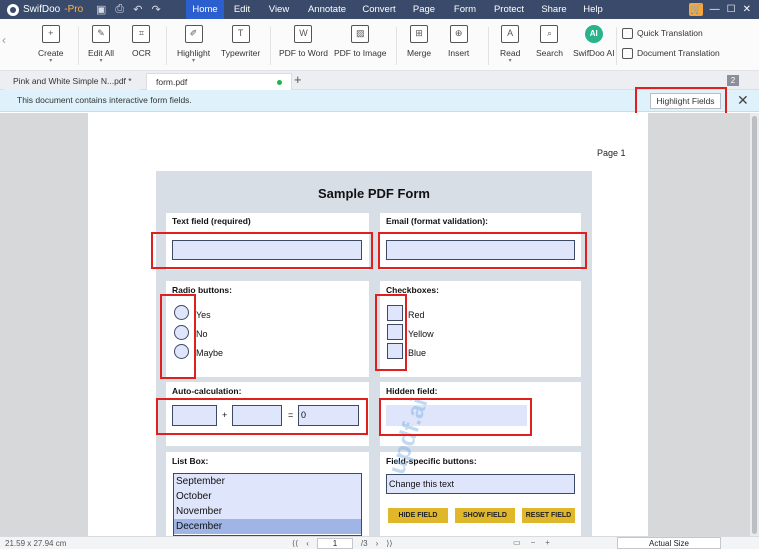 Image resolution: width=759 pixels, height=549 pixels. What do you see at coordinates (669, 543) in the screenshot?
I see `zoom-level-select: Actual Size` at bounding box center [669, 543].